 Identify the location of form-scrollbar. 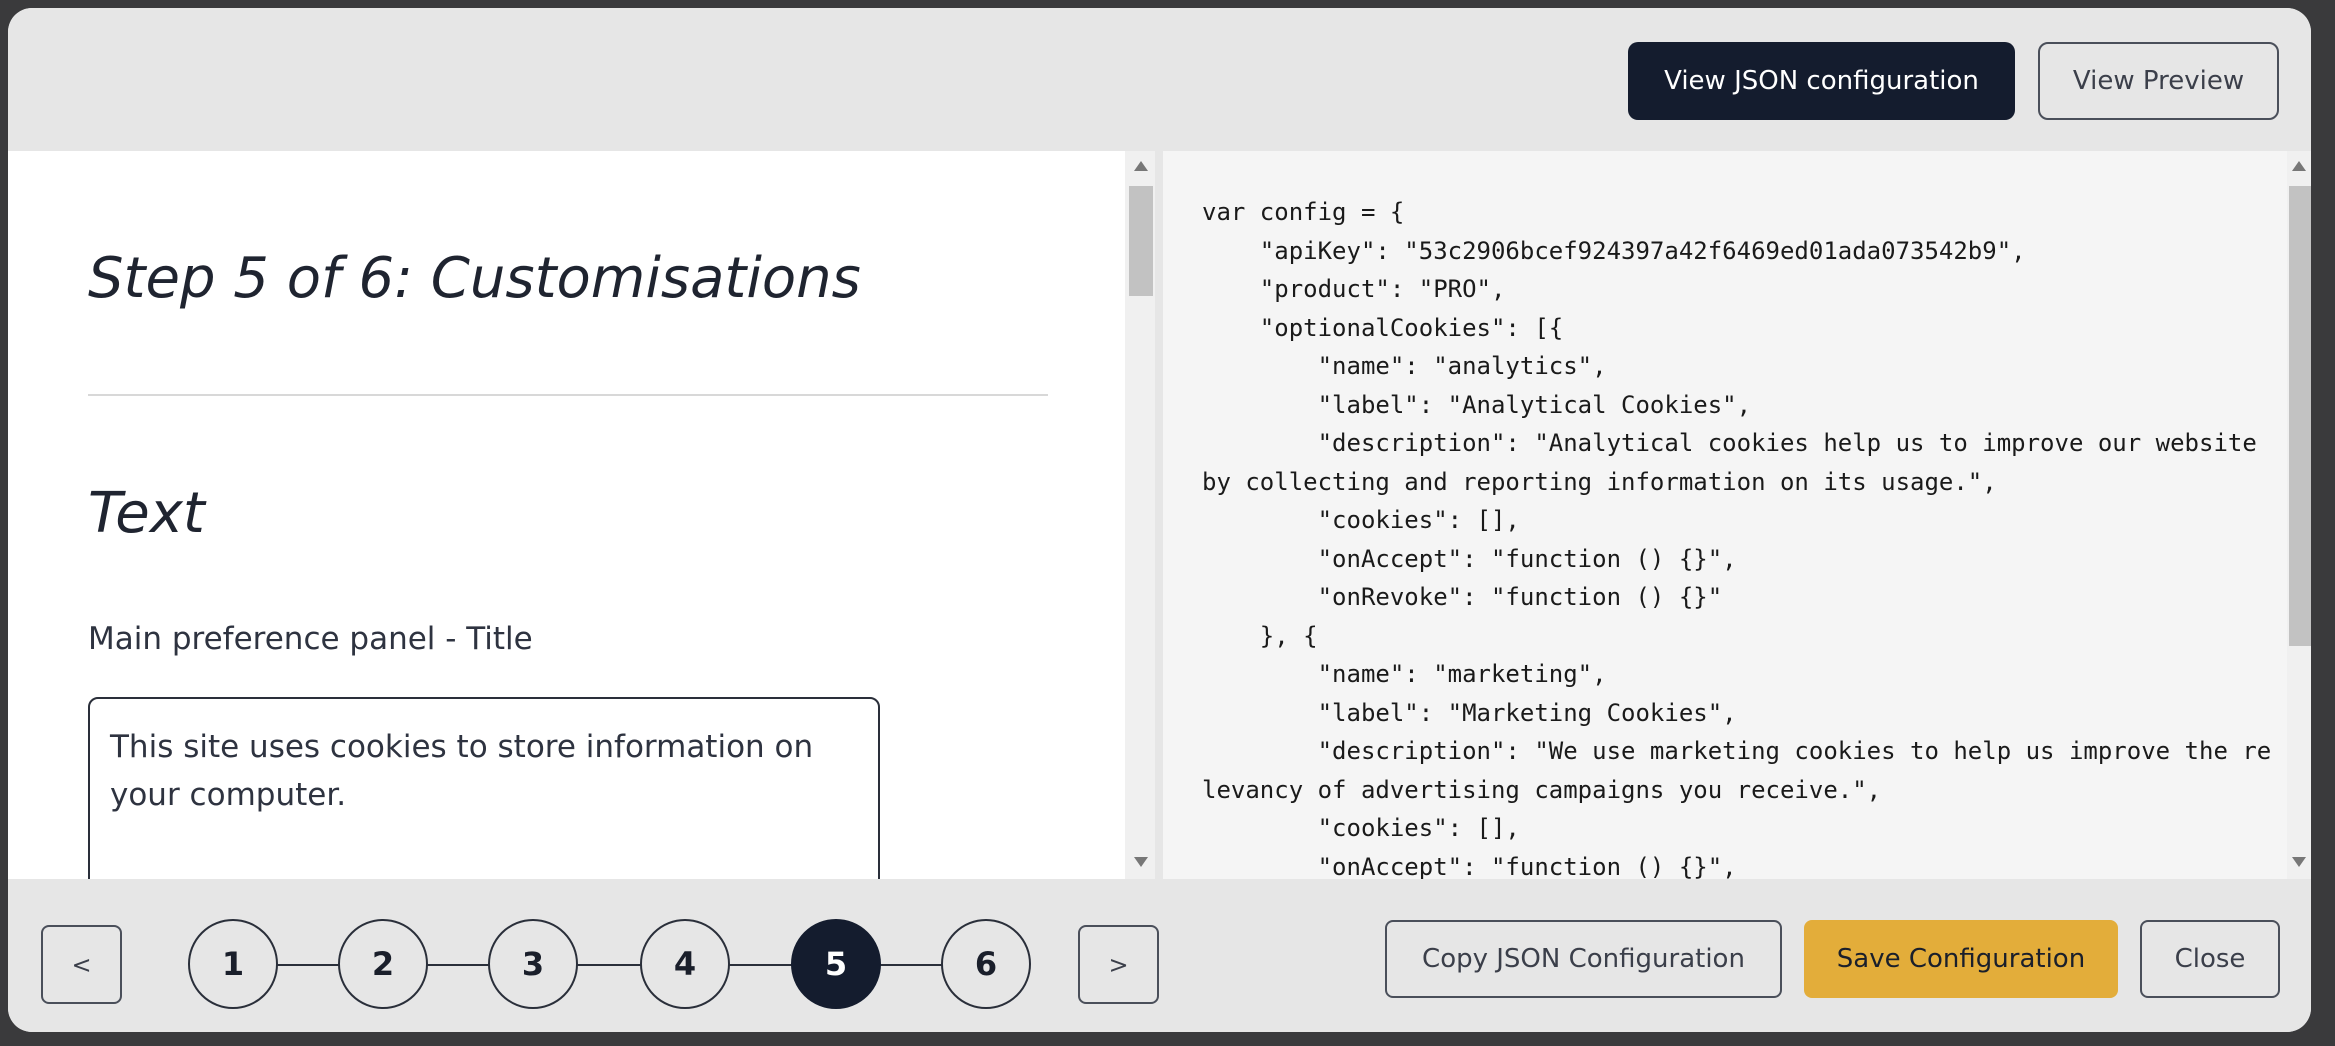
(1140, 515).